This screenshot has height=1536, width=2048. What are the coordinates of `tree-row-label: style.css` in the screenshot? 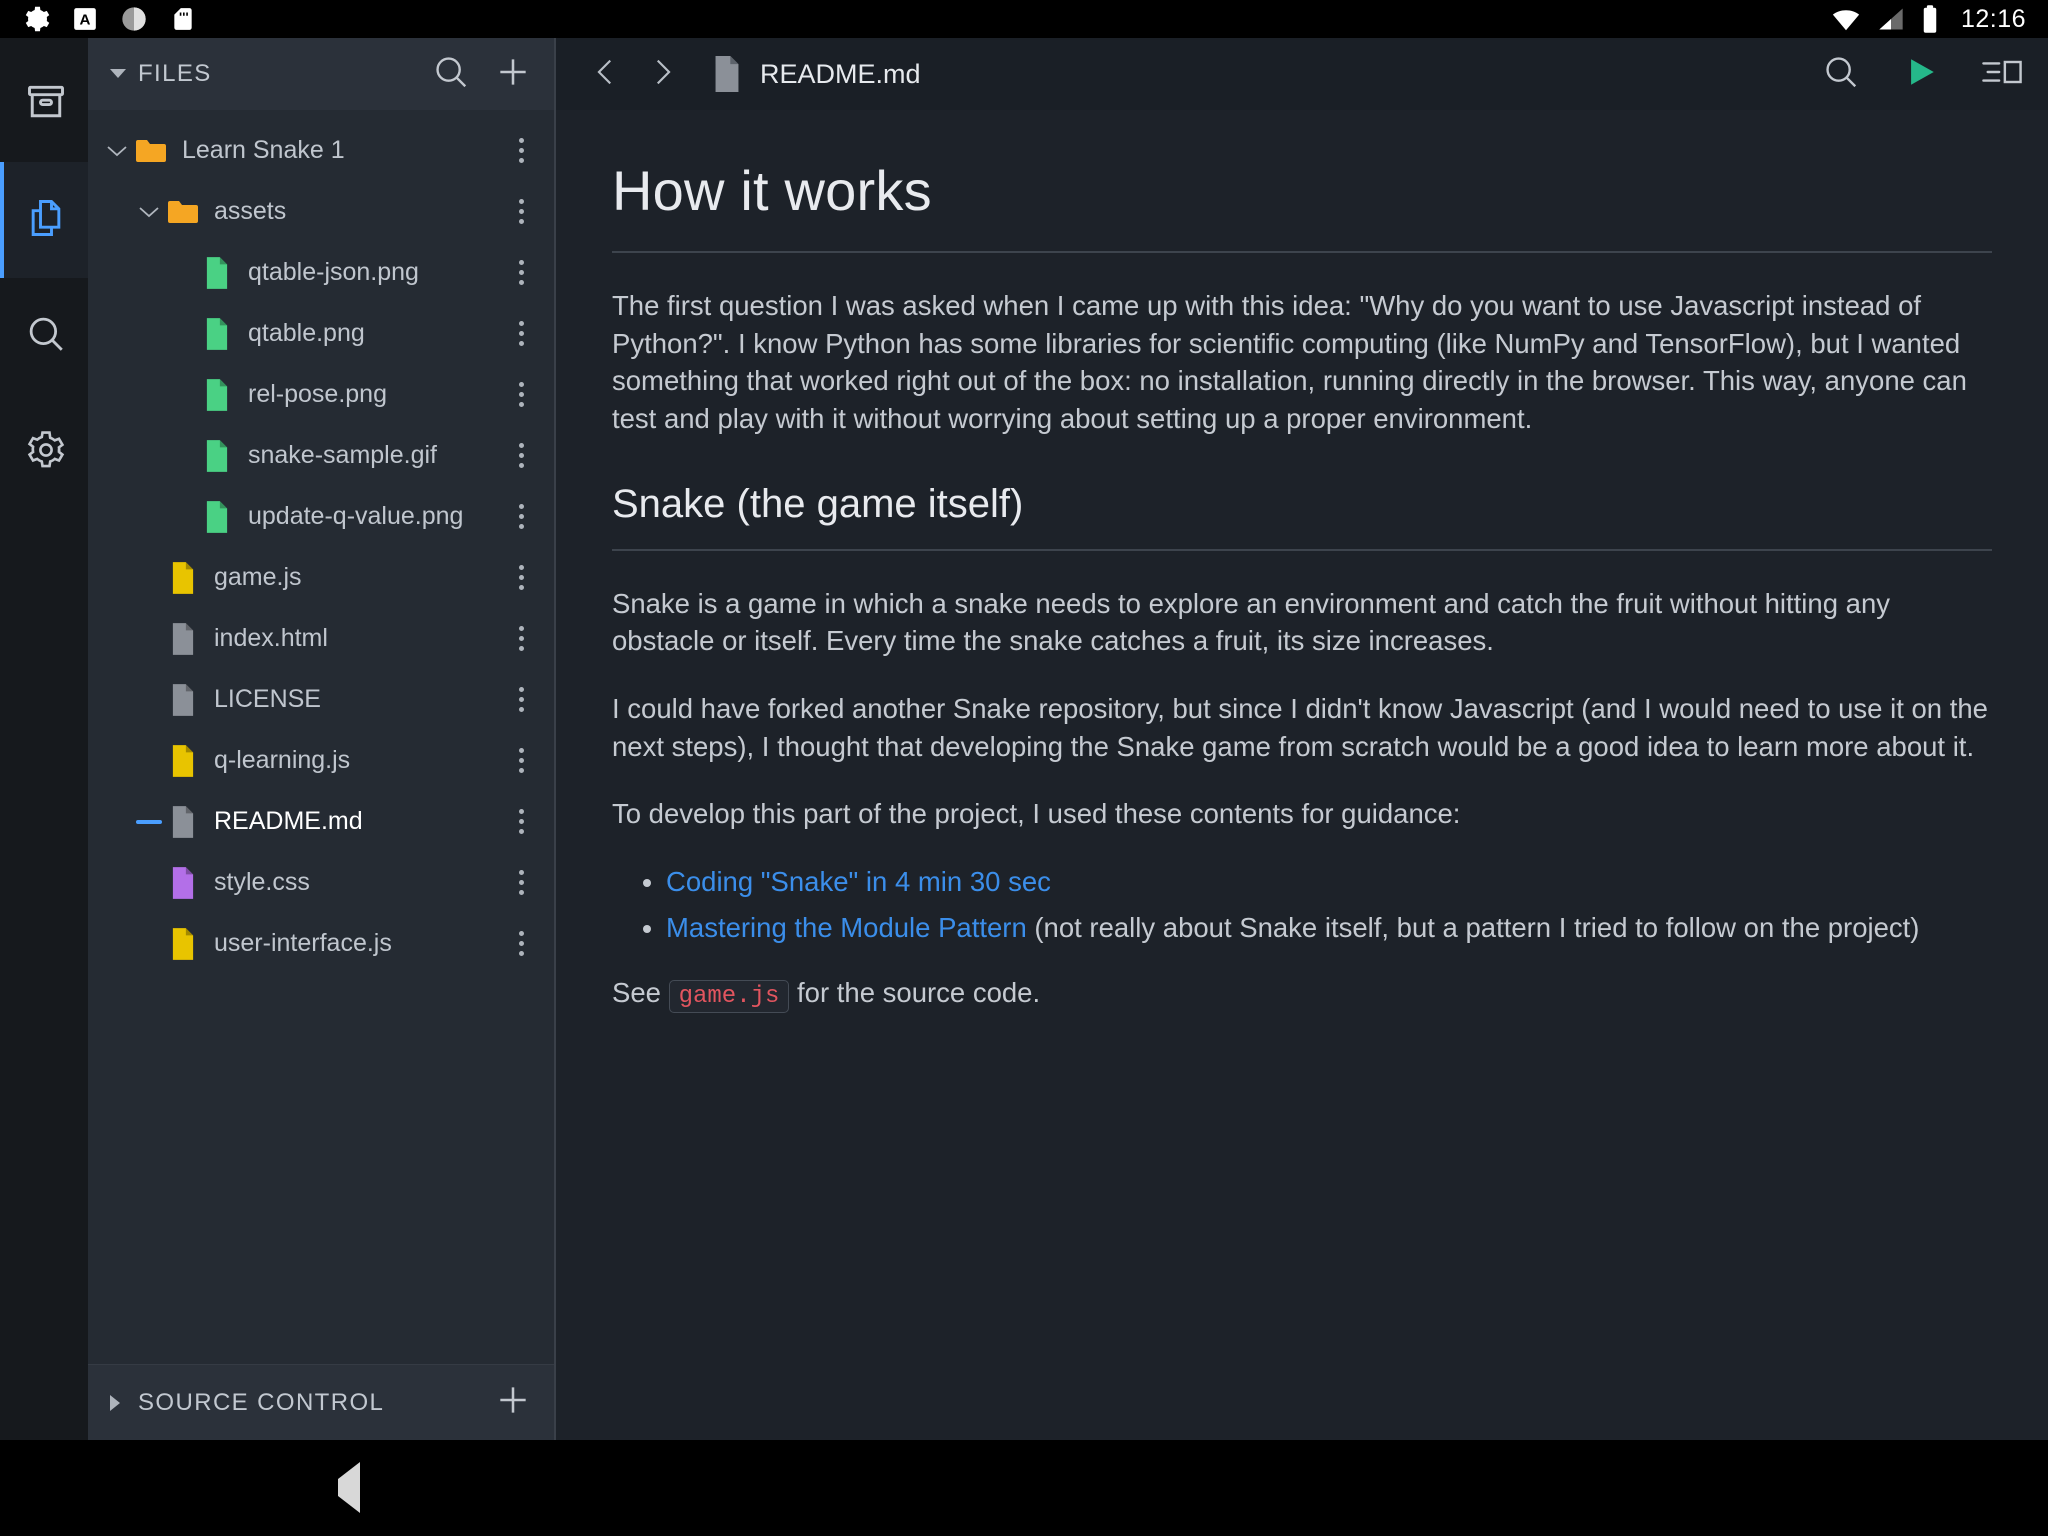 It's located at (262, 882).